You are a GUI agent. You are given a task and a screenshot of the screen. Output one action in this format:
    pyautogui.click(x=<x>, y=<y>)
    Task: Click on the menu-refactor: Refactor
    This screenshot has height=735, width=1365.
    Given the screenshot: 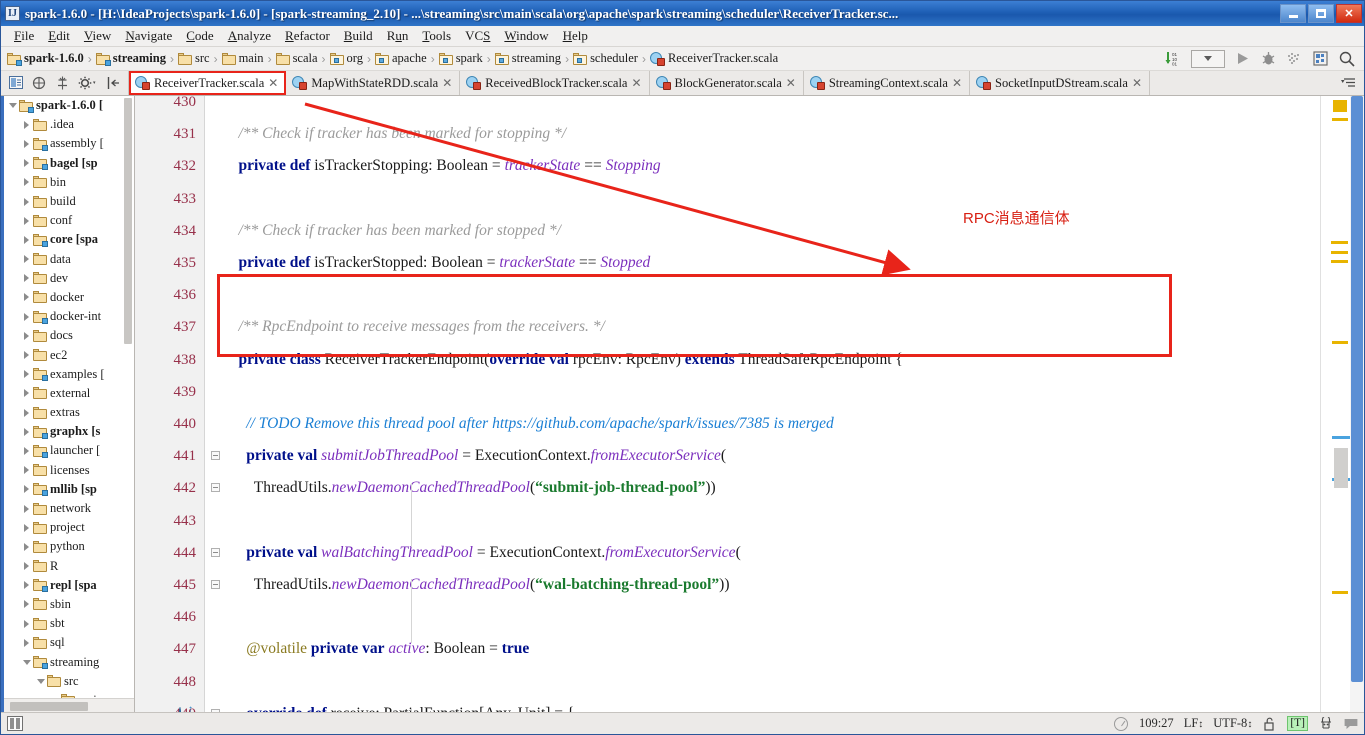 What is the action you would take?
    pyautogui.click(x=307, y=36)
    